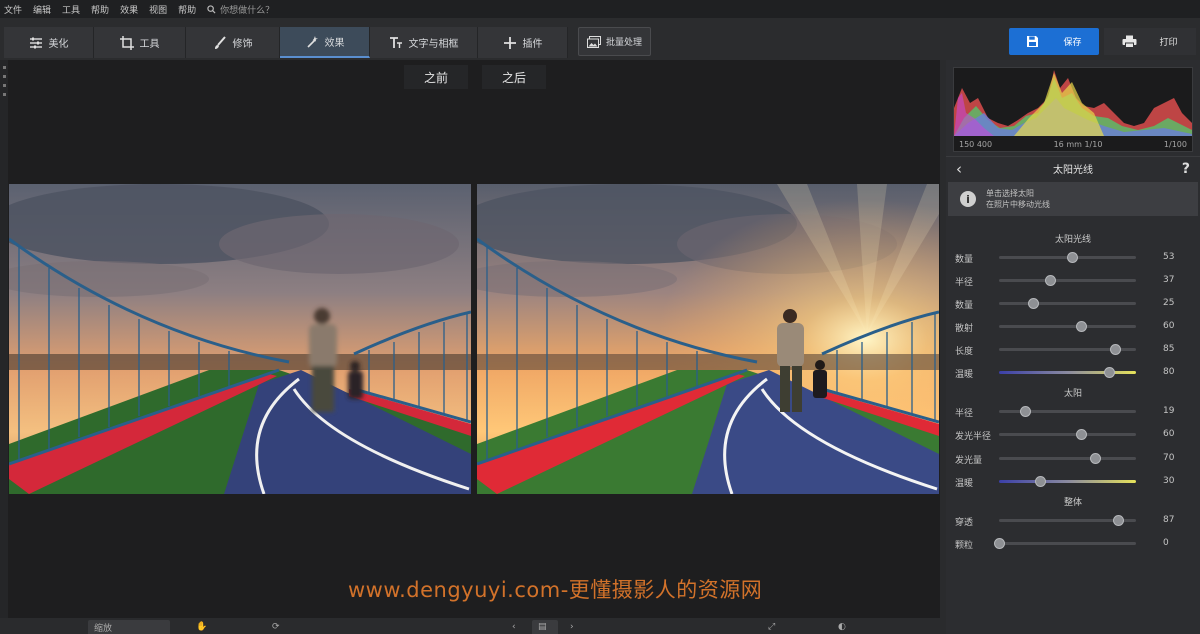  What do you see at coordinates (247, 10) in the screenshot?
I see `search-placeholder: 你想做什么？` at bounding box center [247, 10].